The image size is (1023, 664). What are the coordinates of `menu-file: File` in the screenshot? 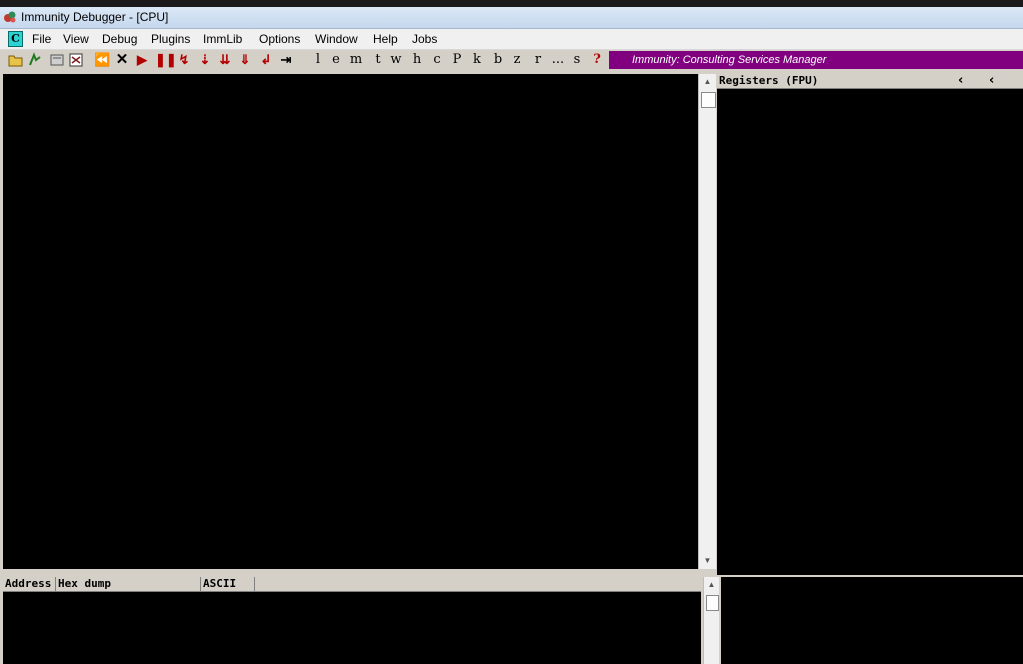 It's located at (41, 39).